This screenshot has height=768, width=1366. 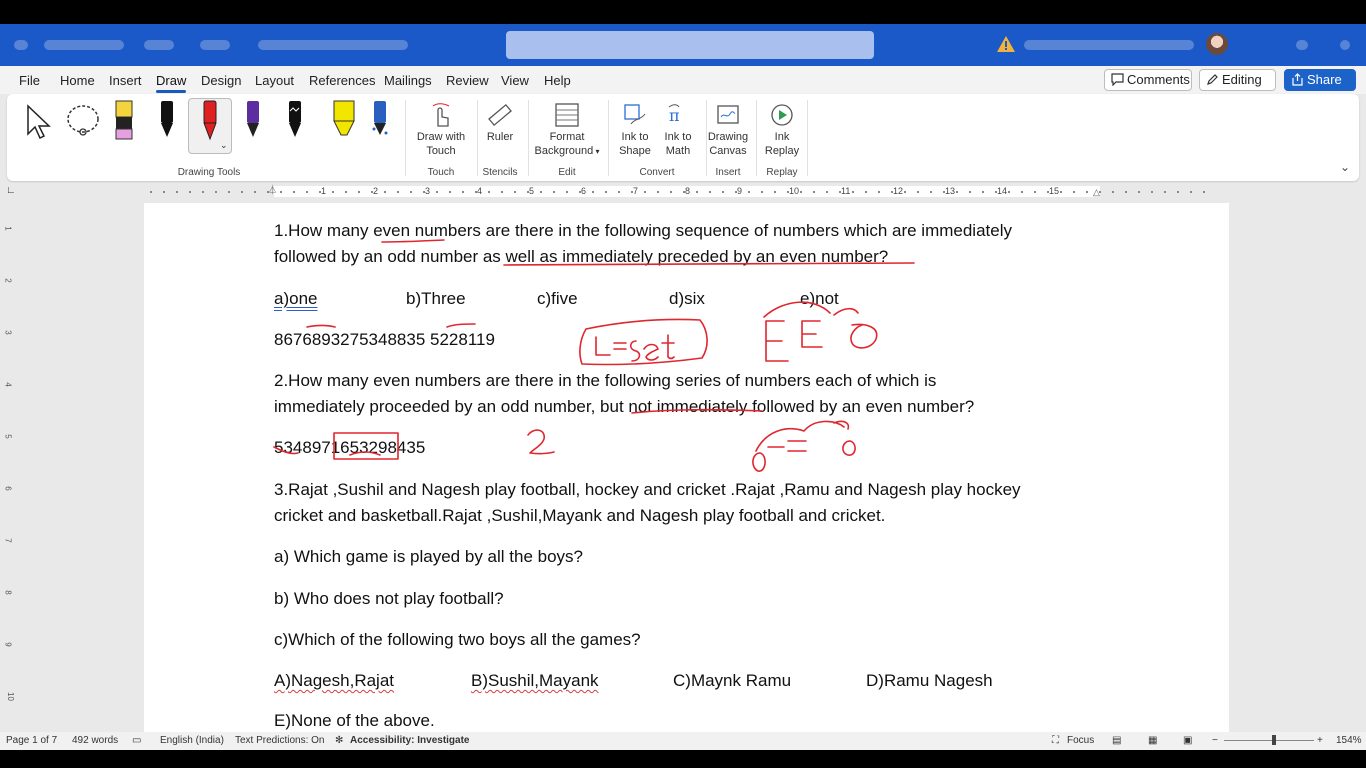 I want to click on print-layout-icon: ▦, so click(x=1152, y=740).